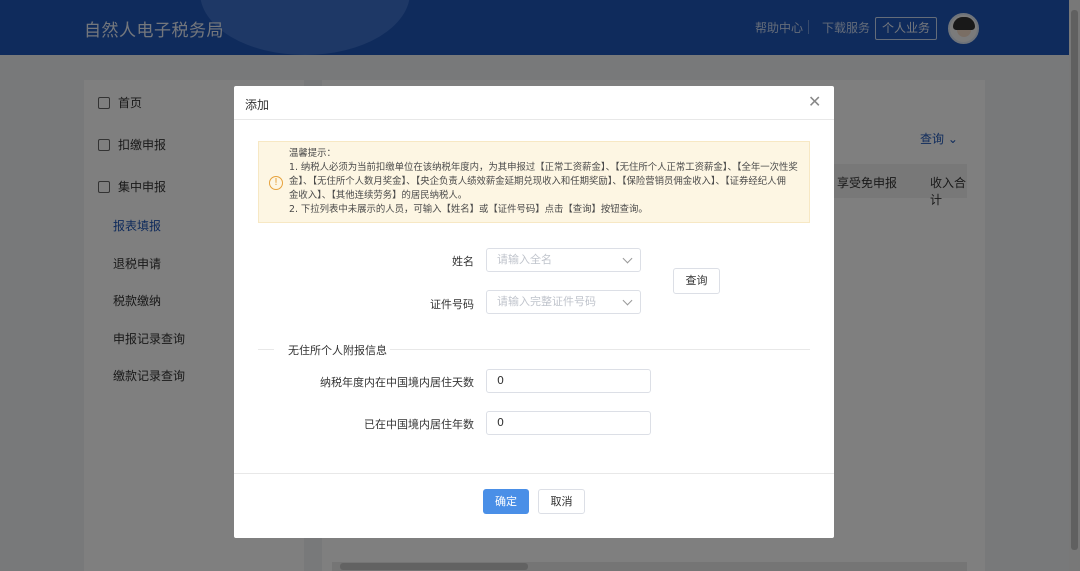  What do you see at coordinates (814, 102) in the screenshot?
I see `close-icon: ✕` at bounding box center [814, 102].